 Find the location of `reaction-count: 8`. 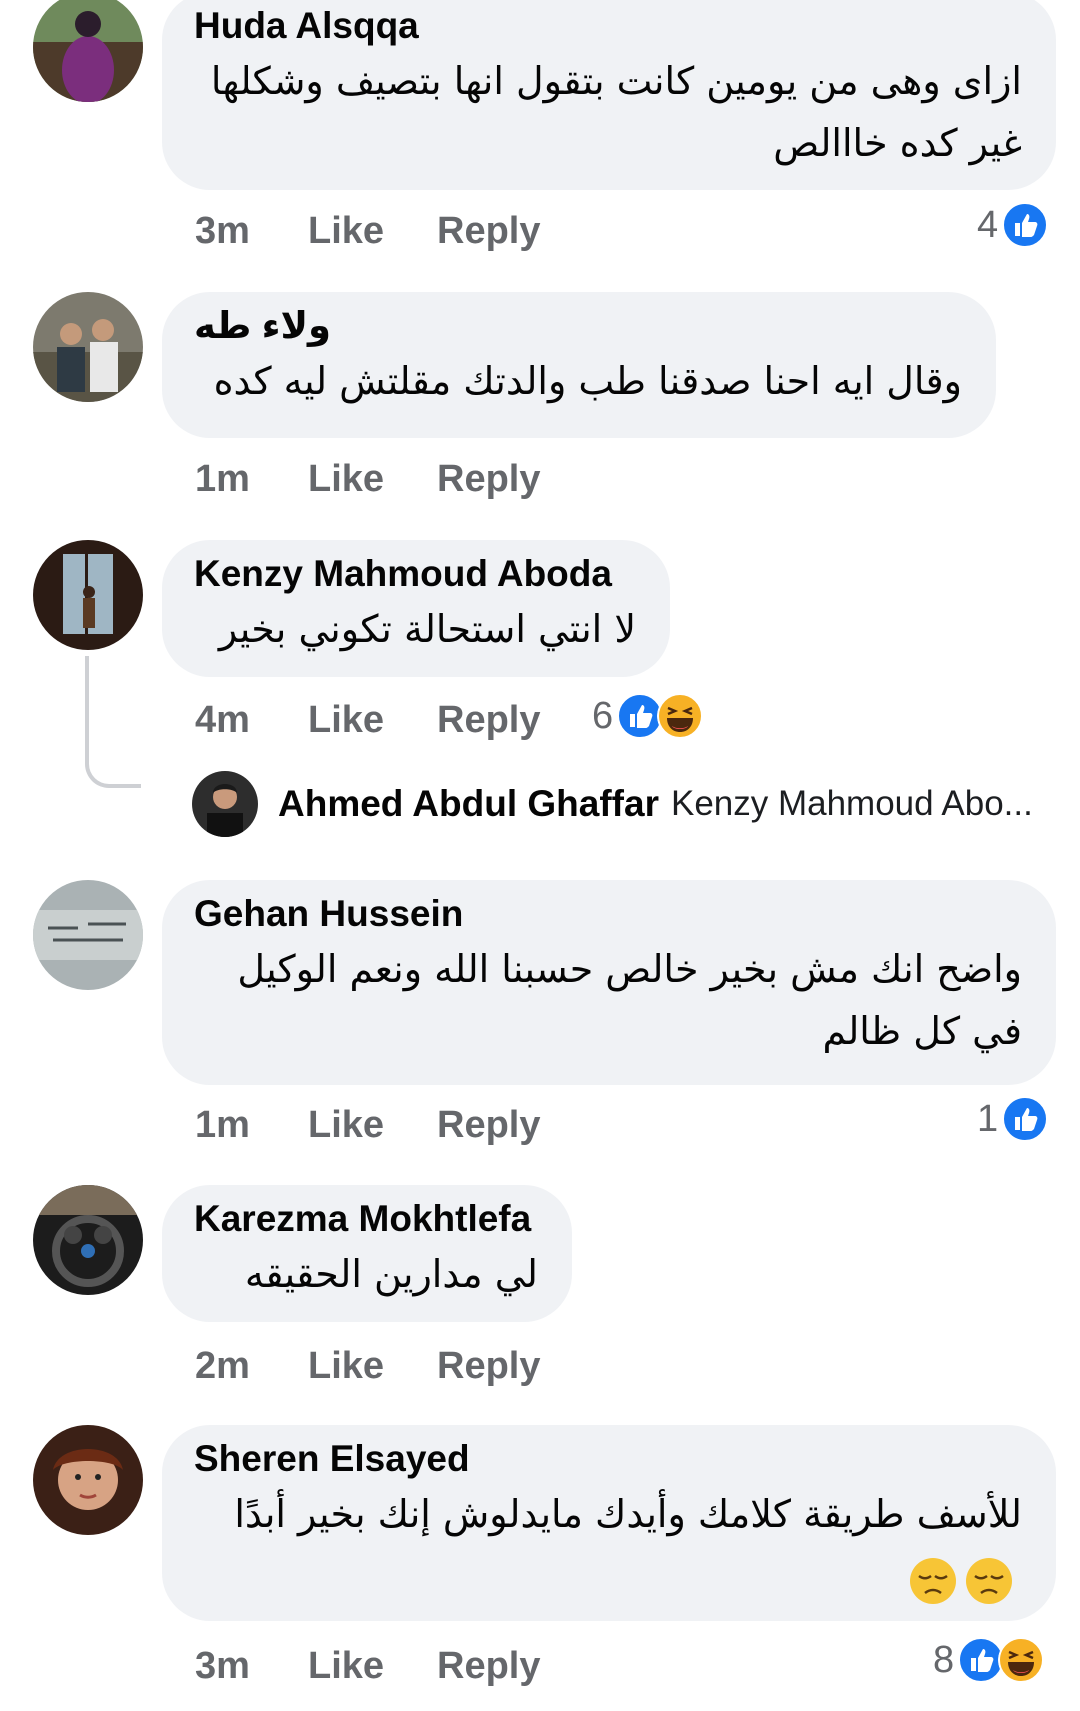

reaction-count: 8 is located at coordinates (944, 1659).